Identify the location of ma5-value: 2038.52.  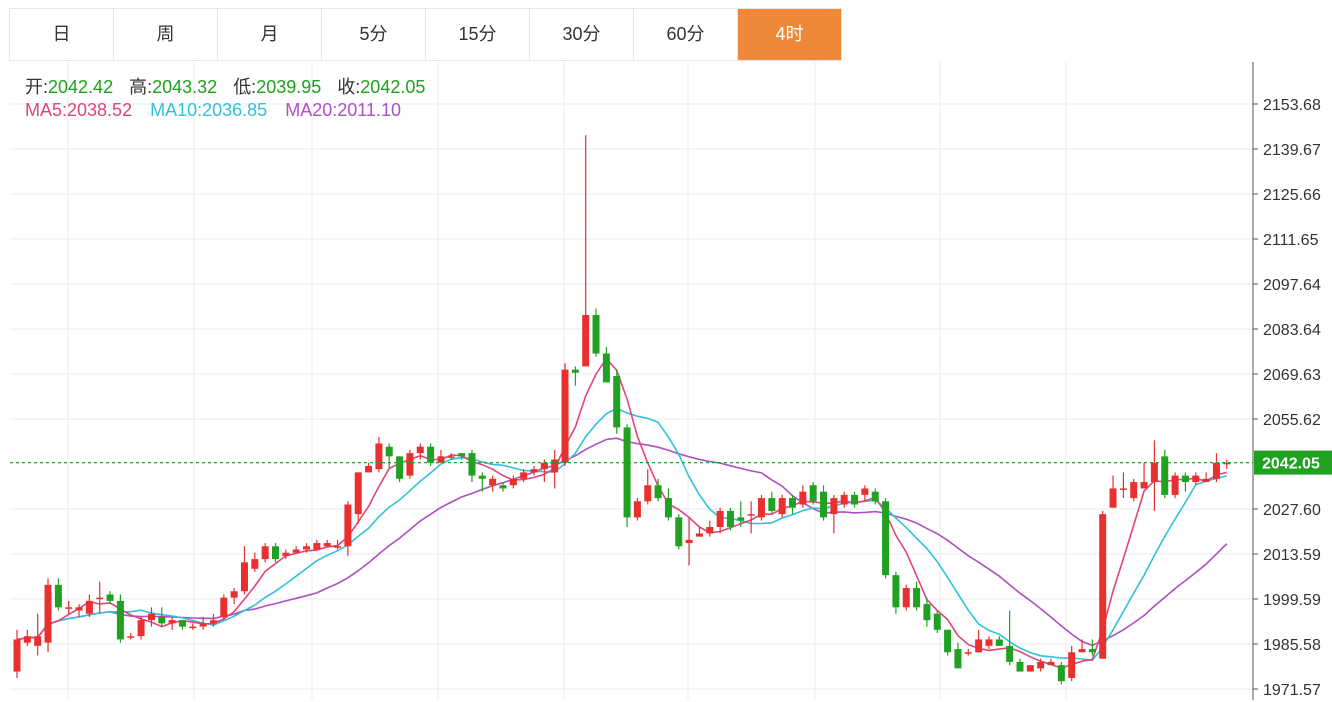
(100, 110).